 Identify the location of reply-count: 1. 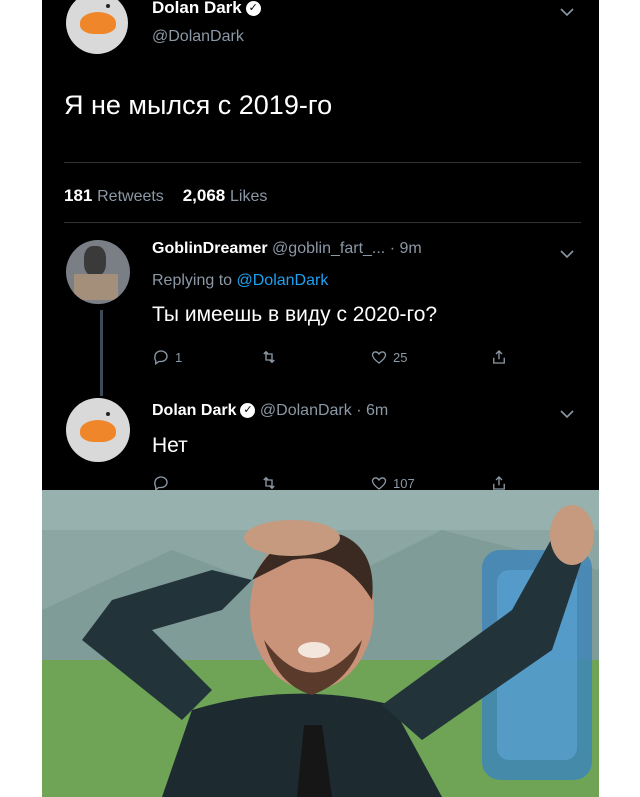
(179, 357).